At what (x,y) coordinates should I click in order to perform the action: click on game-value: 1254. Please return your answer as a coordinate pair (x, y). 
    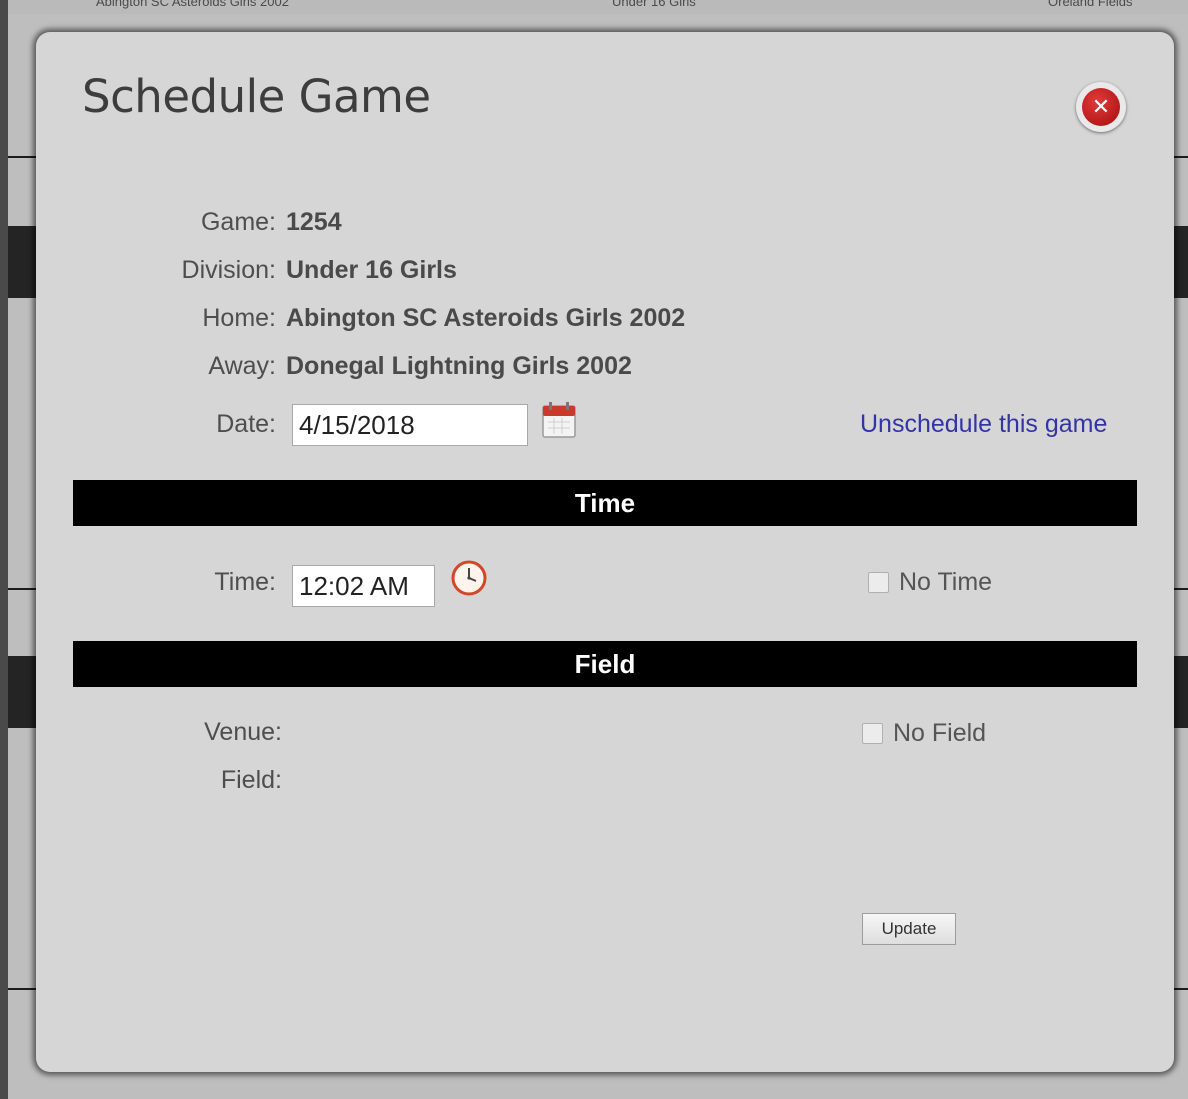
    Looking at the image, I should click on (314, 222).